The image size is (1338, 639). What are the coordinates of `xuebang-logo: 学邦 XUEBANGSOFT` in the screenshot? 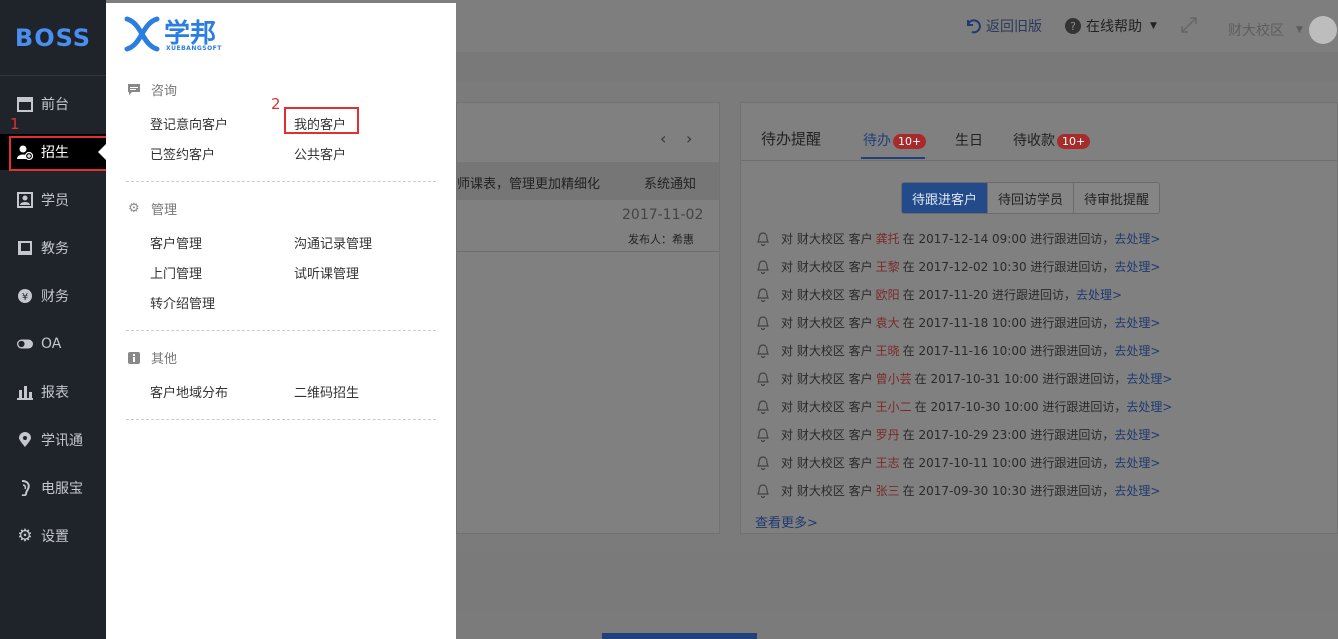 It's located at (172, 34).